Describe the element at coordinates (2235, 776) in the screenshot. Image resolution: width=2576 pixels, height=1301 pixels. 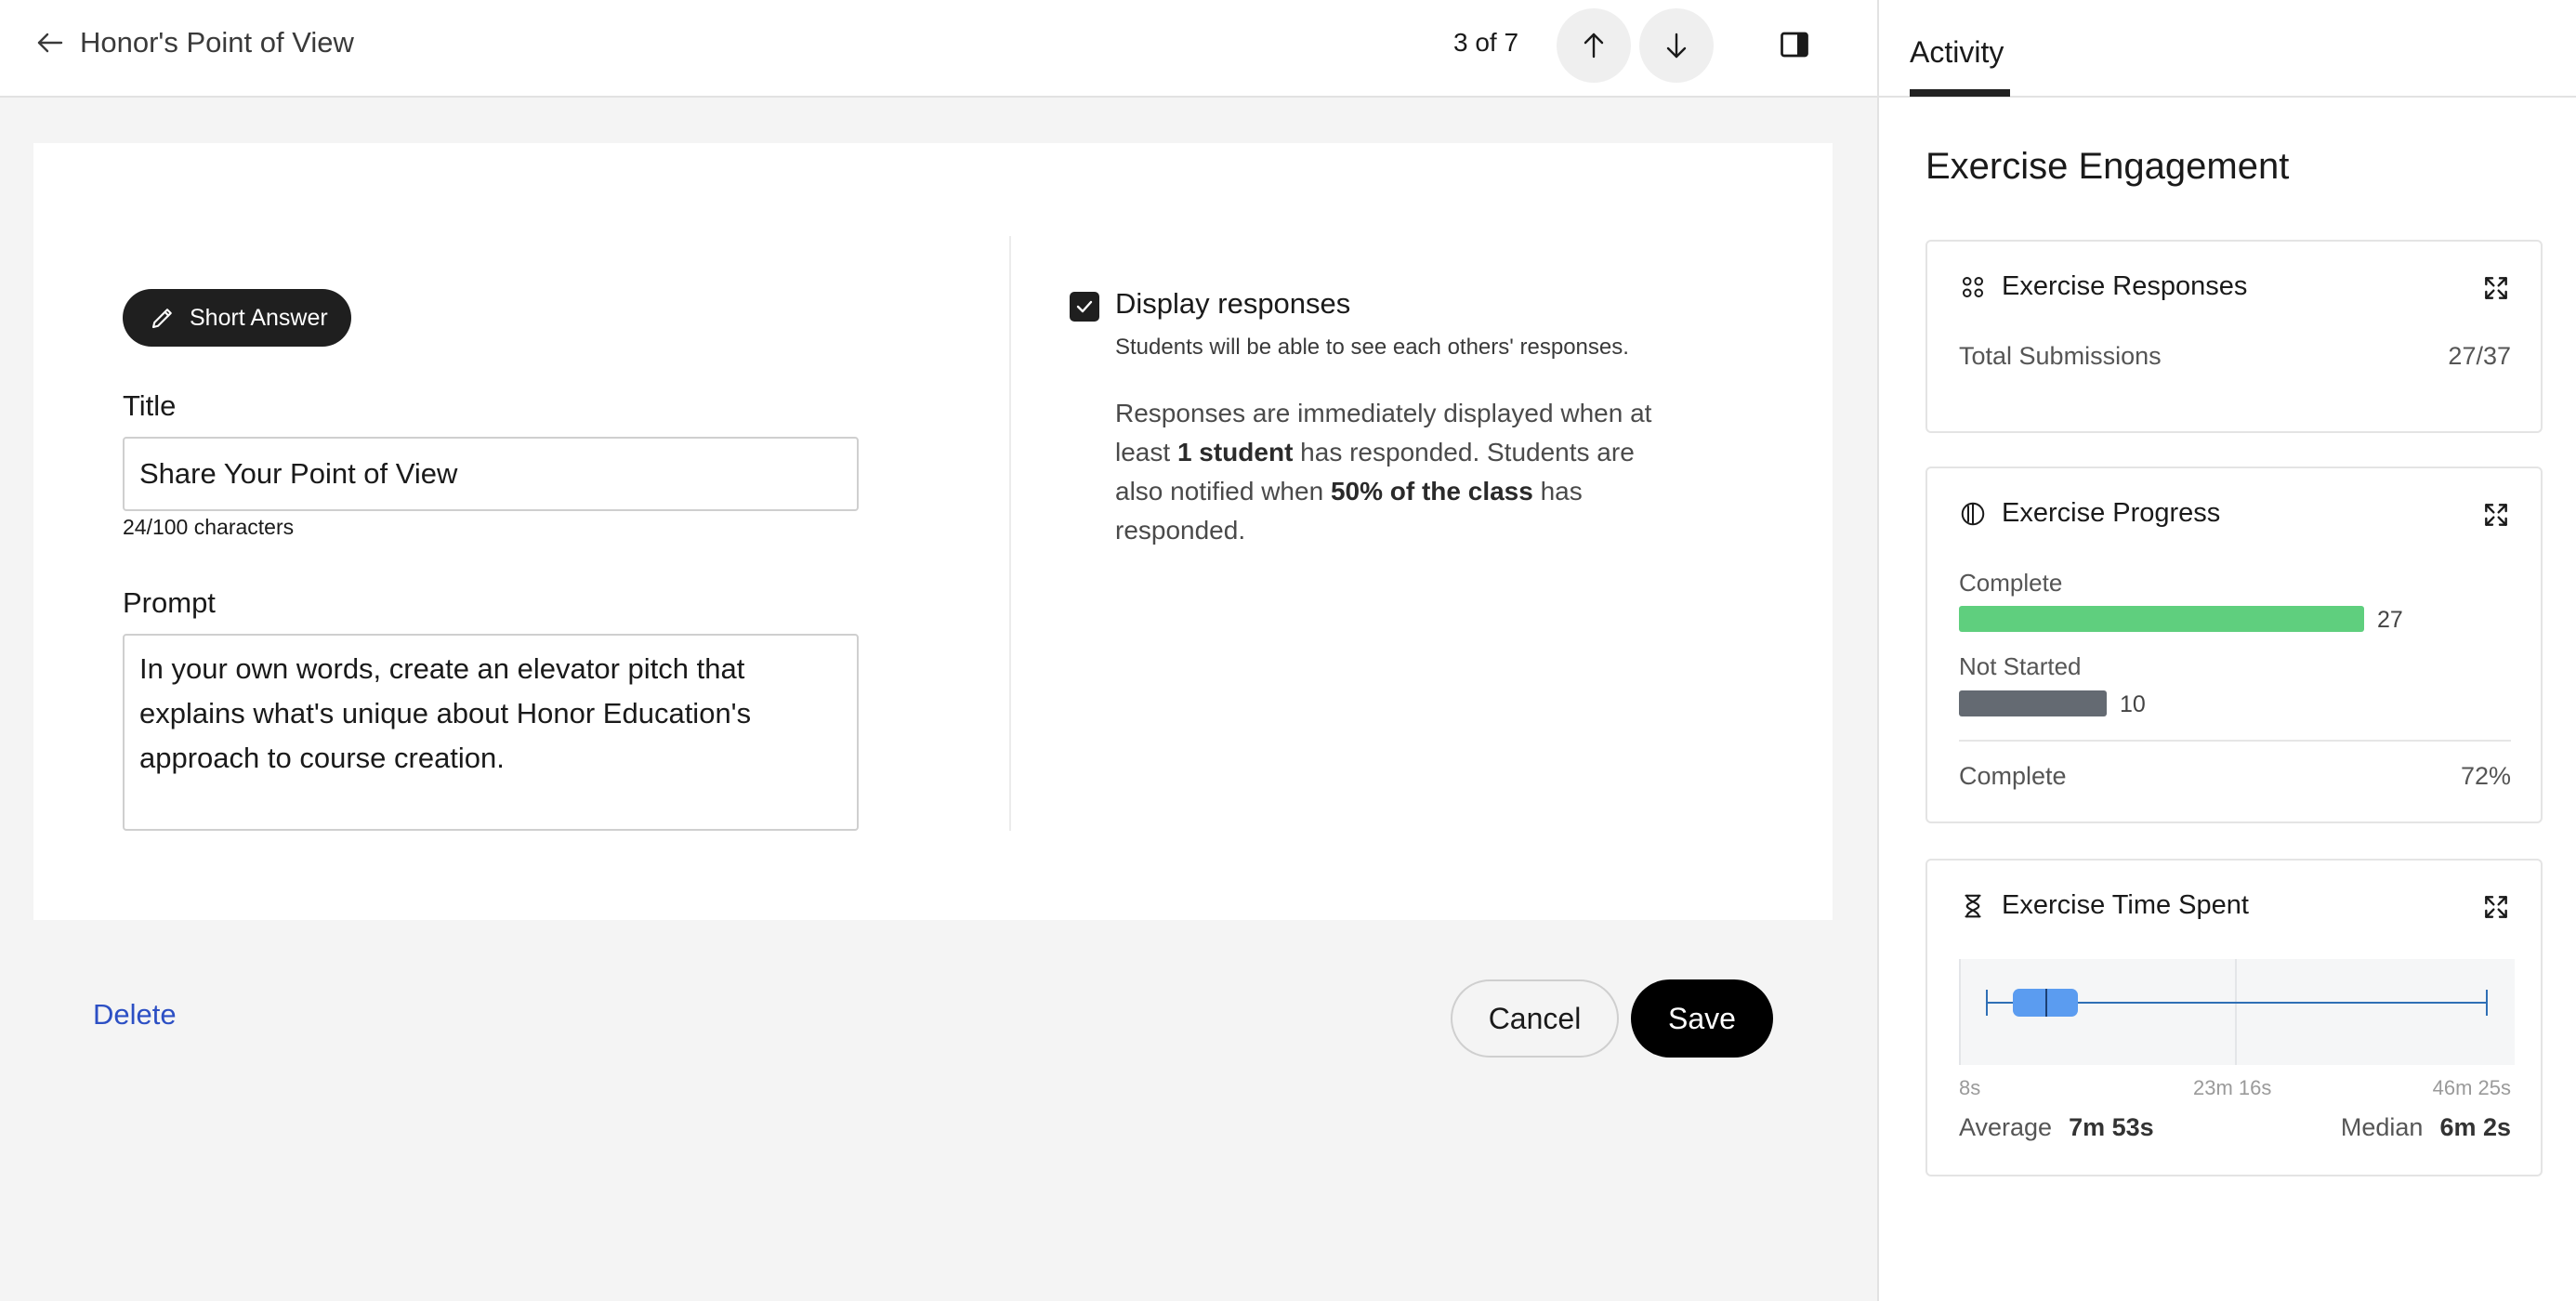
I see `complete-summary-row: Complete 72%` at that location.